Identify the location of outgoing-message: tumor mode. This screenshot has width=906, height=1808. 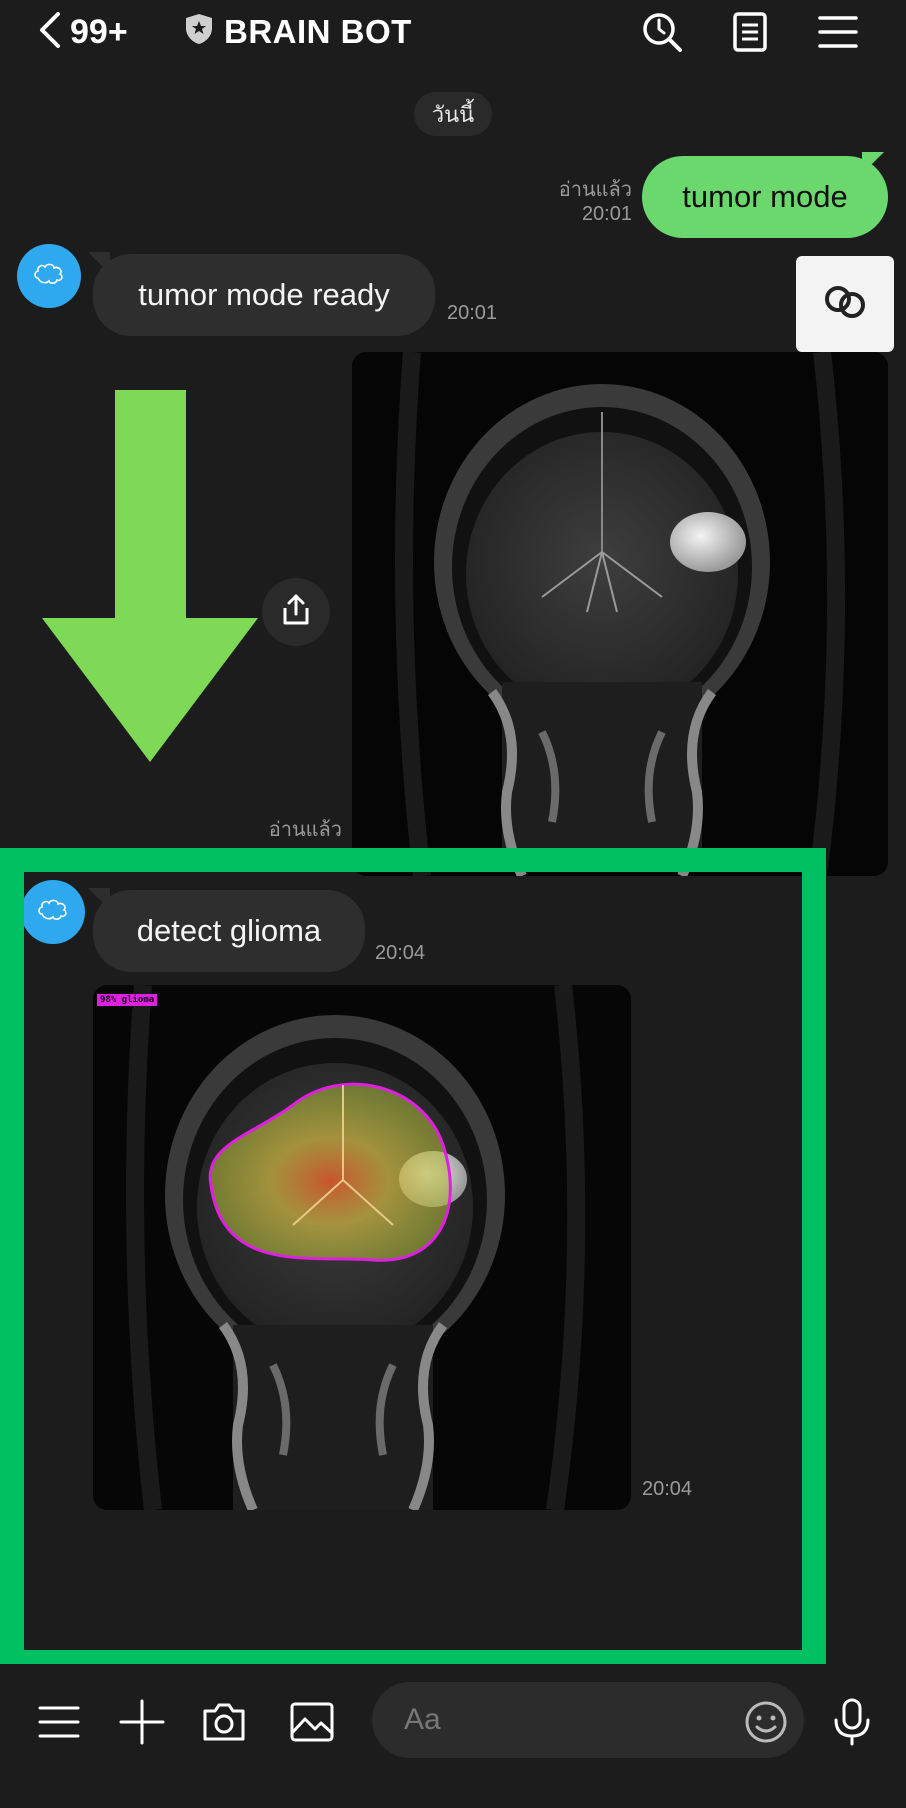
(765, 197).